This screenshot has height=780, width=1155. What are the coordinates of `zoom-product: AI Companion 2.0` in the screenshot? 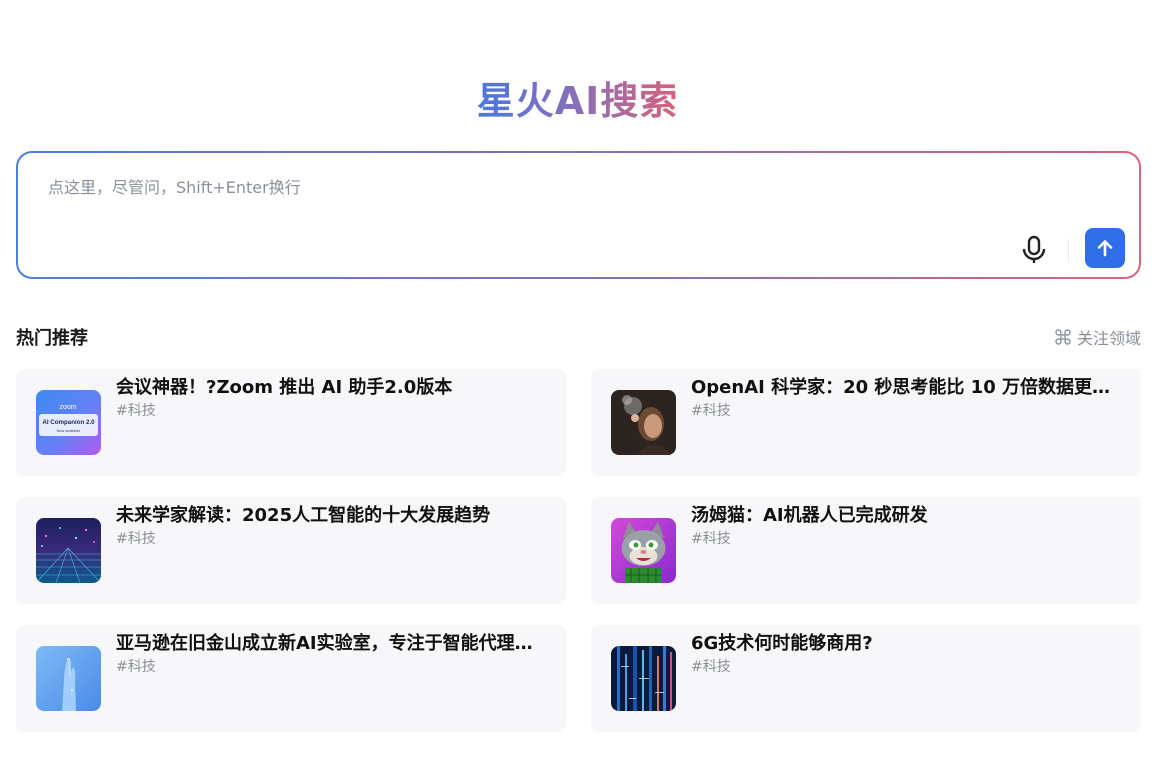 It's located at (68, 422).